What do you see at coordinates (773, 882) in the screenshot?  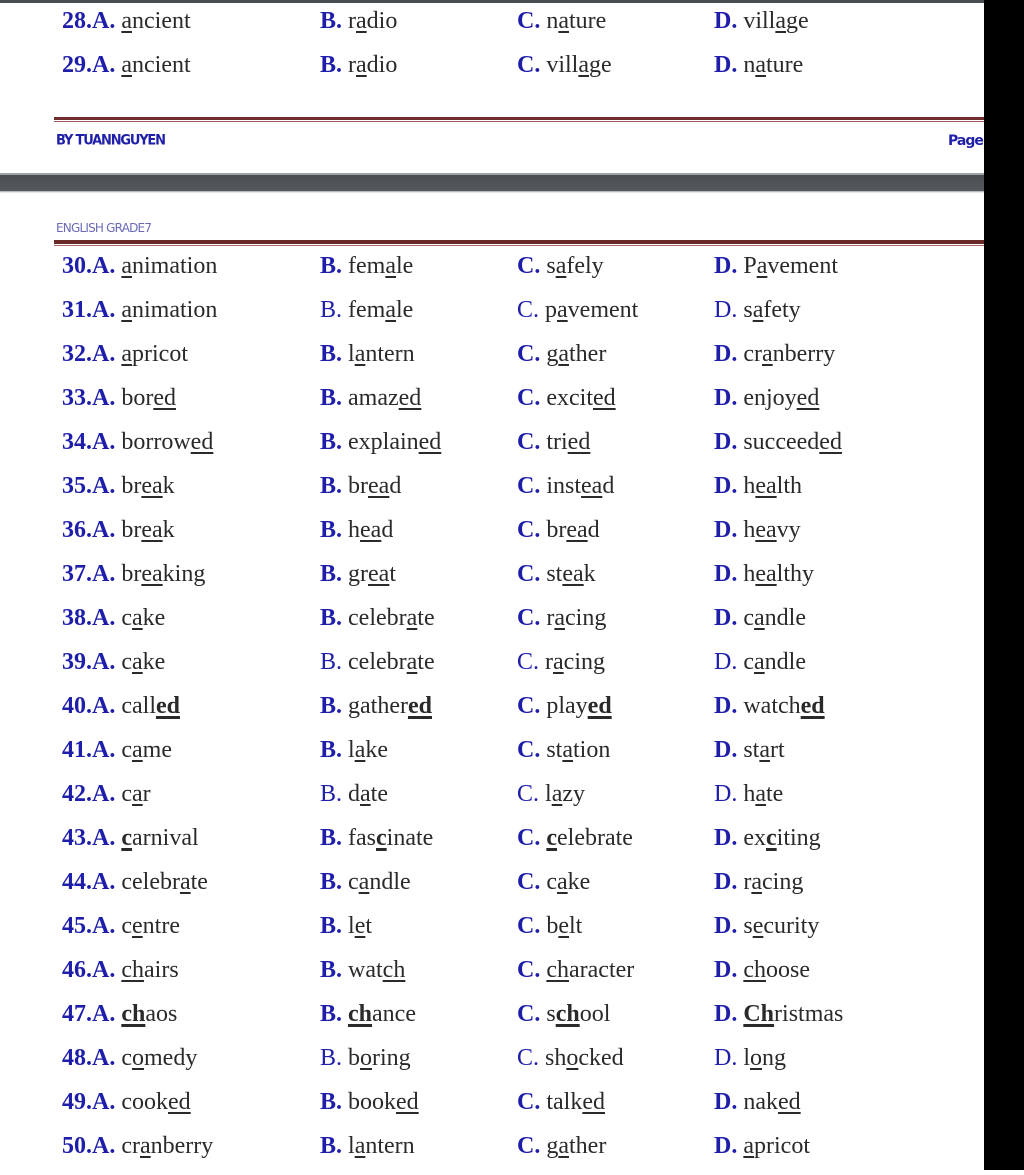 I see `option-word: racing` at bounding box center [773, 882].